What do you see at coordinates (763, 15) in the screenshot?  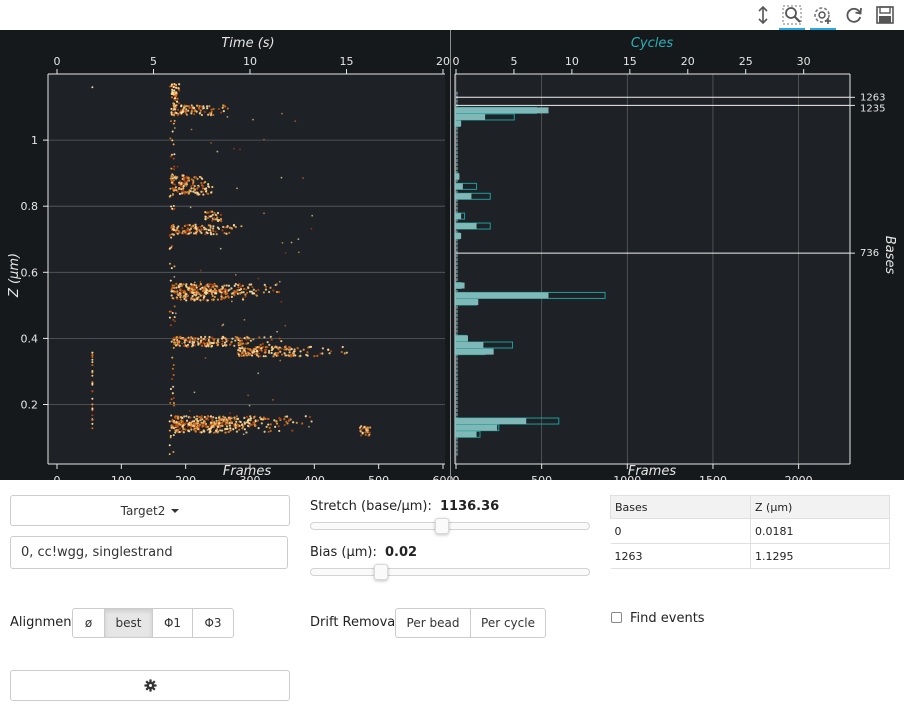 I see `y-wheel-zoom-icon` at bounding box center [763, 15].